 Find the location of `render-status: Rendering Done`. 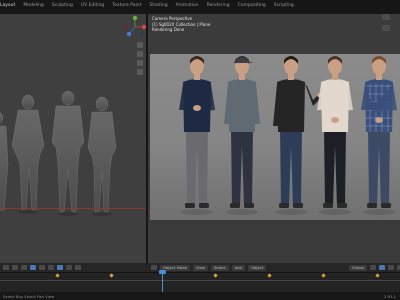

render-status: Rendering Done is located at coordinates (168, 29).